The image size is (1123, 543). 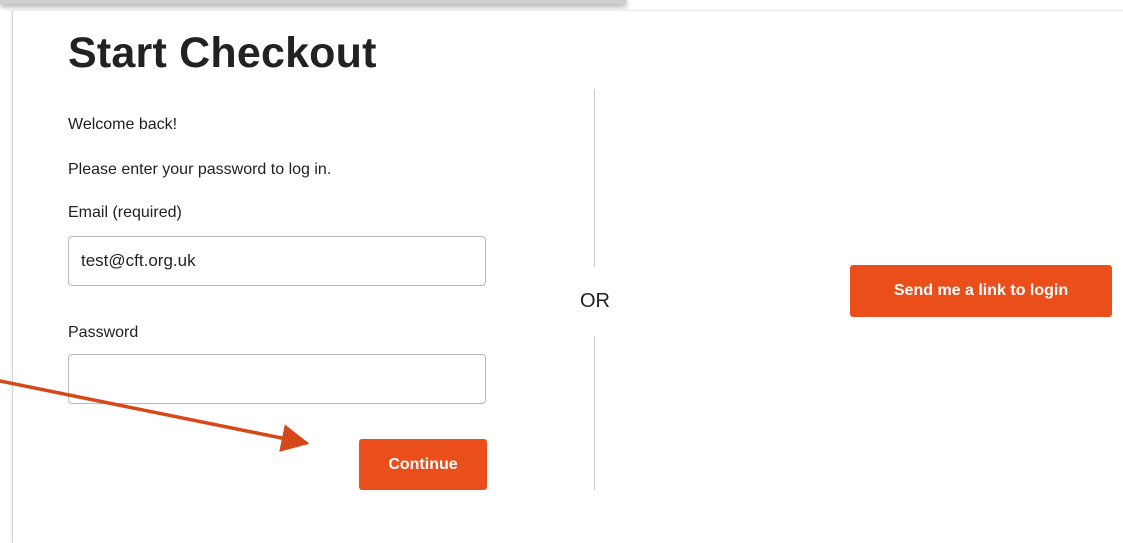 What do you see at coordinates (222, 53) in the screenshot?
I see `page-title: Start Checkout` at bounding box center [222, 53].